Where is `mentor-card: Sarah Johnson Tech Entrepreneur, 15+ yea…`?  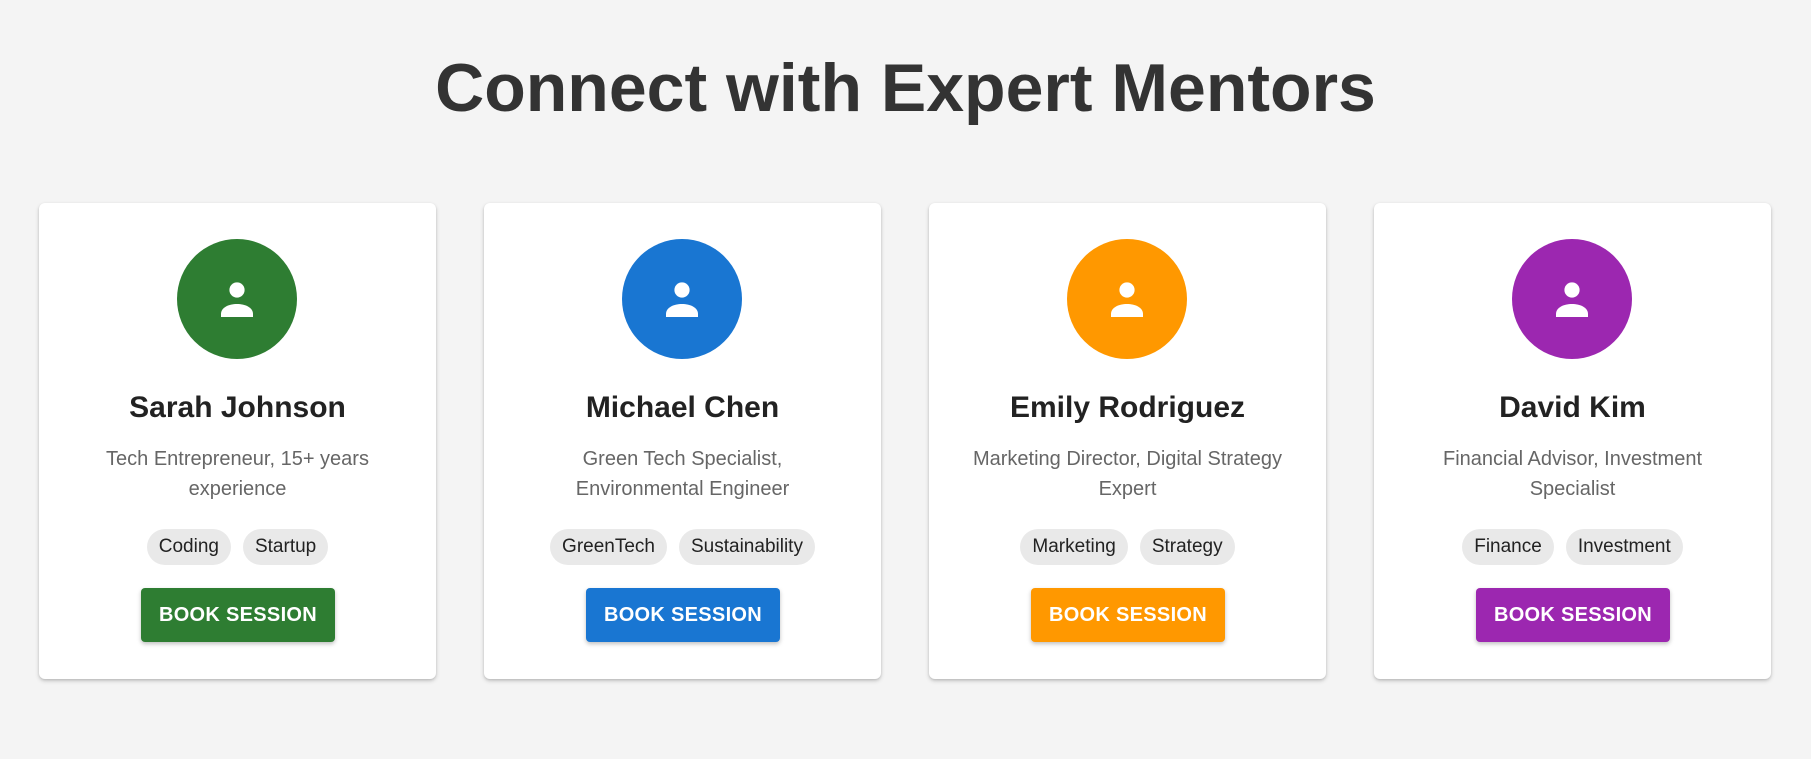 mentor-card: Sarah Johnson Tech Entrepreneur, 15+ yea… is located at coordinates (237, 441).